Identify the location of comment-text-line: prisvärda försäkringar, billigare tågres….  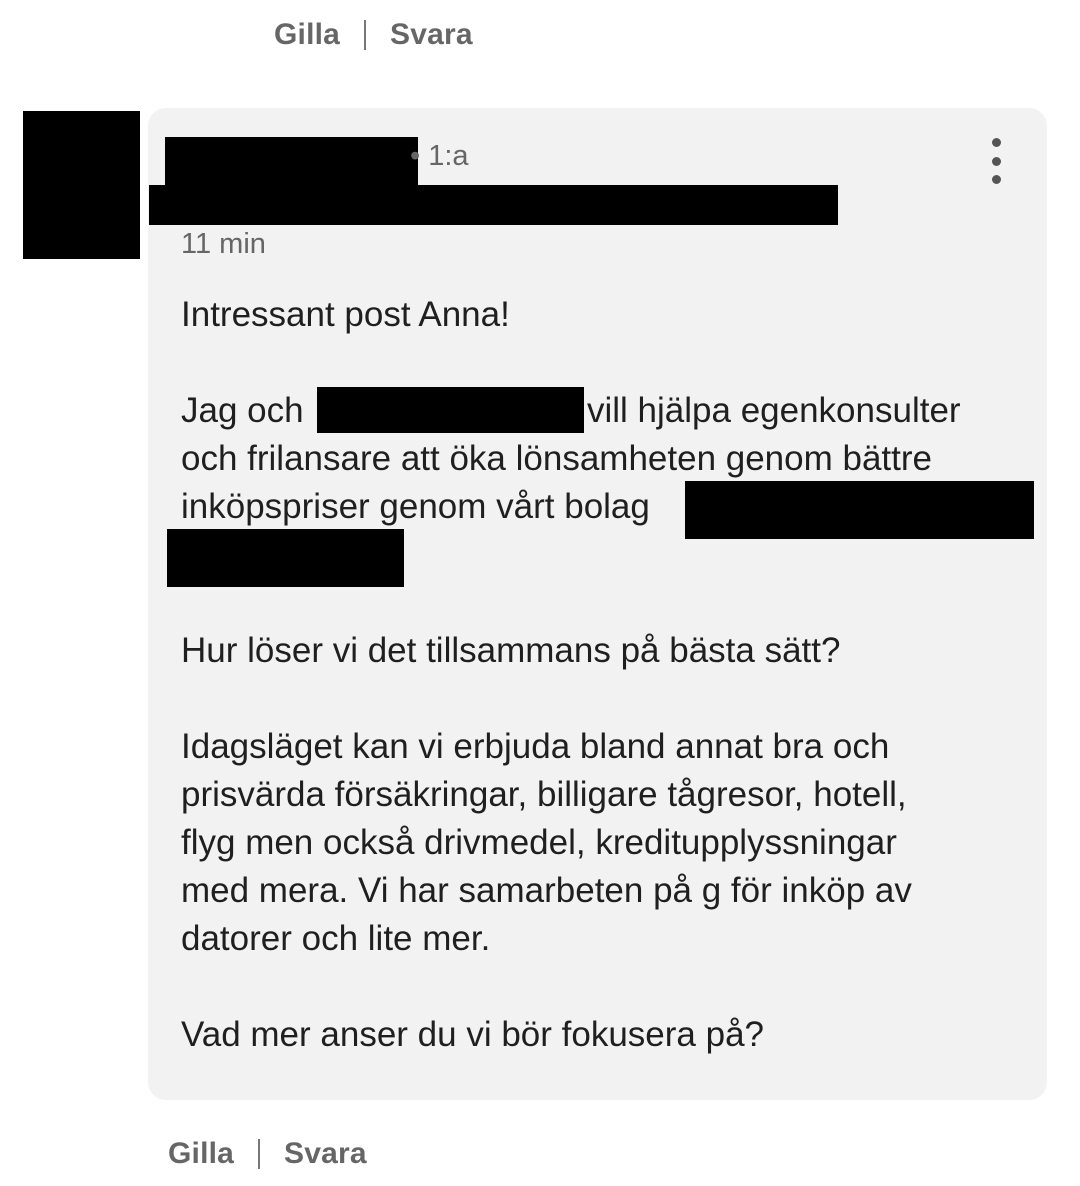
(544, 794).